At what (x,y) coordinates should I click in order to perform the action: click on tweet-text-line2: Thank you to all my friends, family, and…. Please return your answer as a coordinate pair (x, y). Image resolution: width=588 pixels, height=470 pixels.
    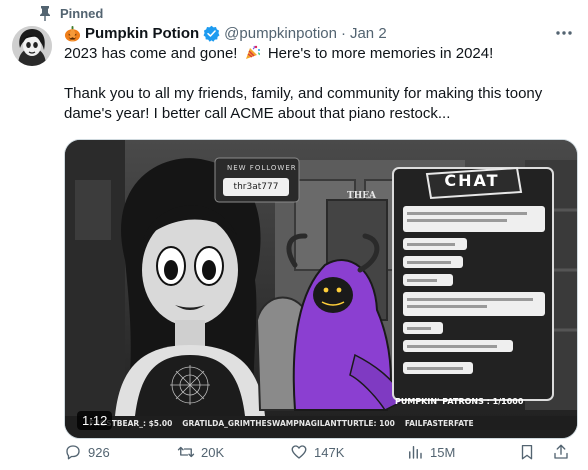
    Looking at the image, I should click on (303, 103).